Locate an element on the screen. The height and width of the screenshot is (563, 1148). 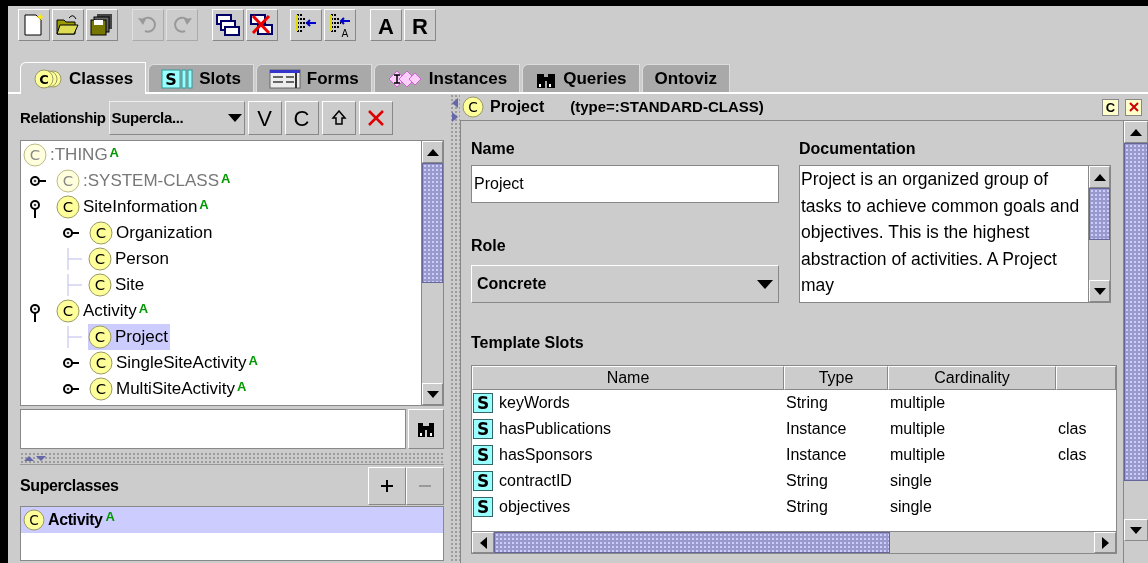
role-dropdown: Concrete is located at coordinates (625, 284).